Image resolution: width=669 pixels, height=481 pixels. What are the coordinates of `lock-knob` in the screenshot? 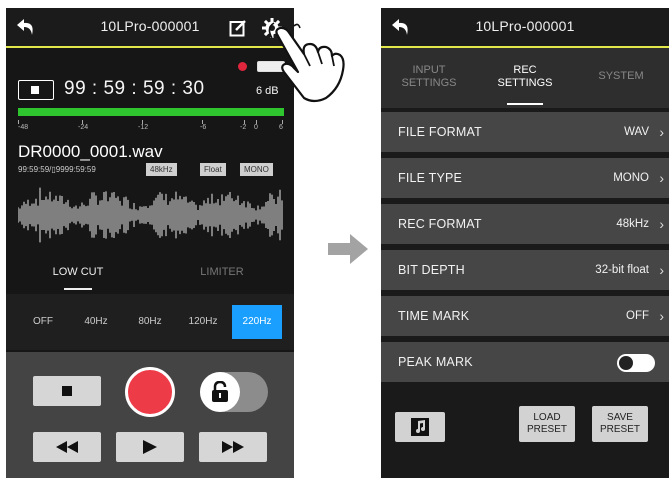 It's located at (220, 392).